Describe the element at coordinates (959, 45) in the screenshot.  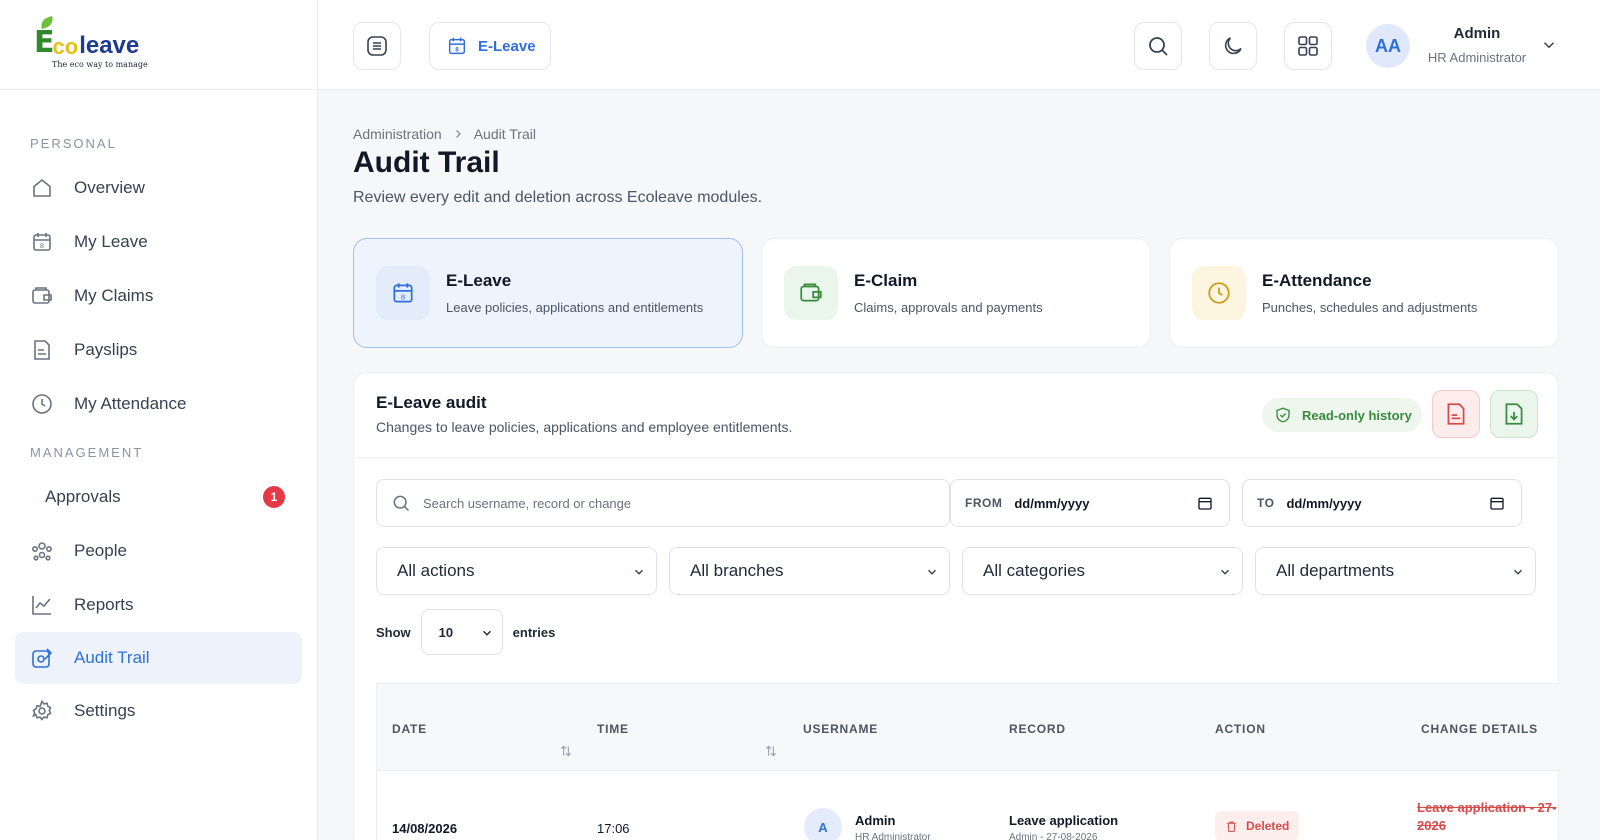
I see `topbar: 8 E-Leave AA Admin HR Administrator` at that location.